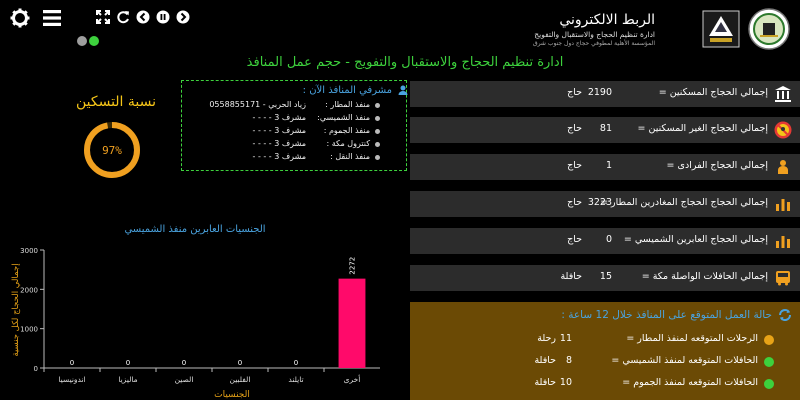 This screenshot has width=800, height=400. Describe the element at coordinates (593, 43) in the screenshot. I see `brand-subtitle-2: المؤسسة الأهلية لمطوفي حجاج دول جنوب شرق` at that location.